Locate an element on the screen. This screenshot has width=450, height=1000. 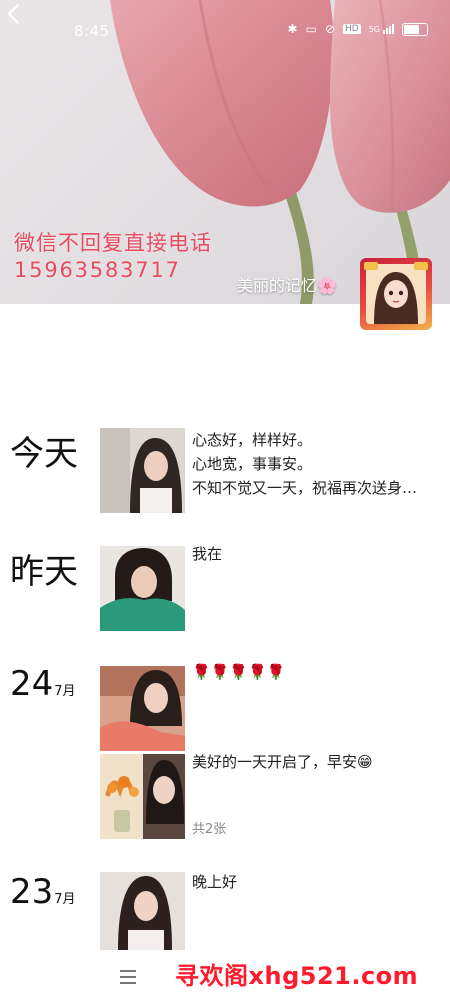
post-text: 我在 is located at coordinates (207, 554).